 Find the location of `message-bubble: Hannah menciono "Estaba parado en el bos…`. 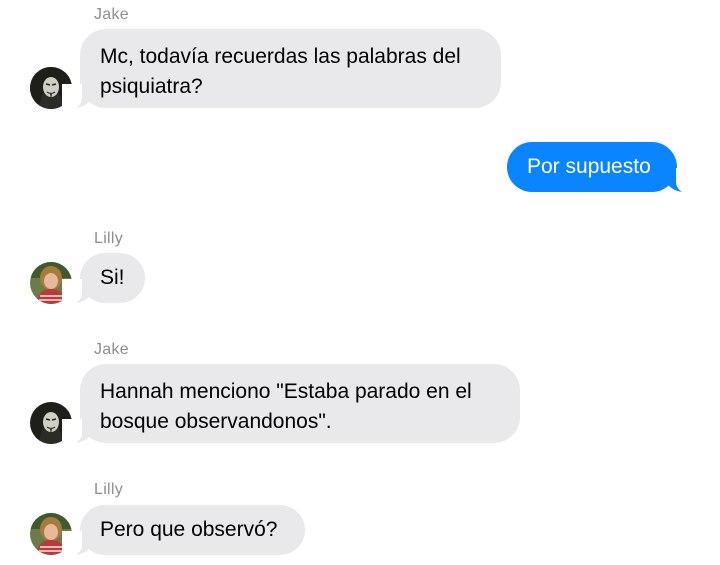

message-bubble: Hannah menciono "Estaba parado en el bos… is located at coordinates (300, 403).